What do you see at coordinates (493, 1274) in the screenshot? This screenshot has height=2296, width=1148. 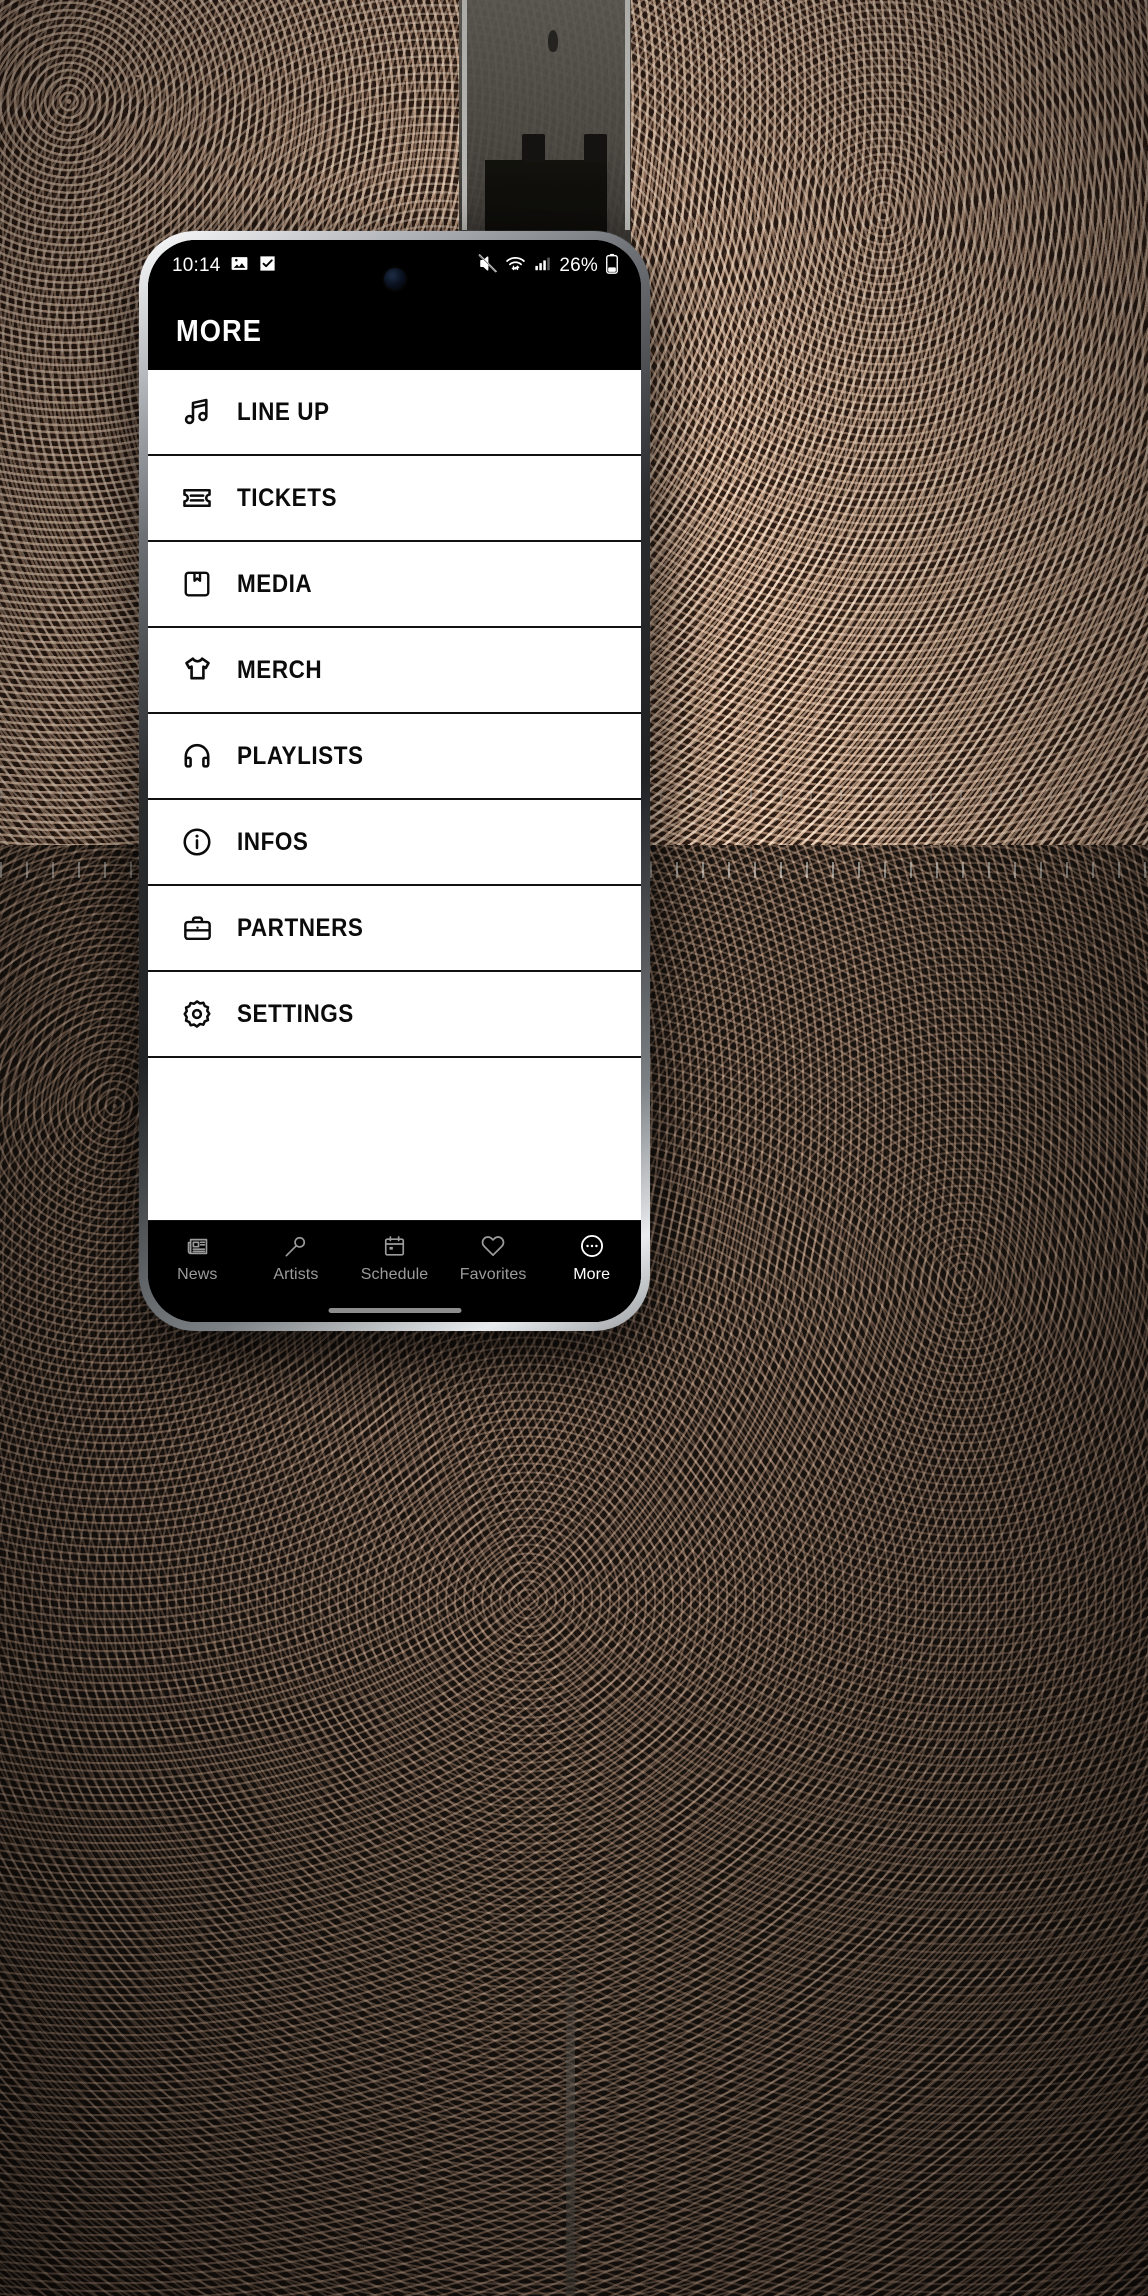 I see `tab-label: Favorites` at bounding box center [493, 1274].